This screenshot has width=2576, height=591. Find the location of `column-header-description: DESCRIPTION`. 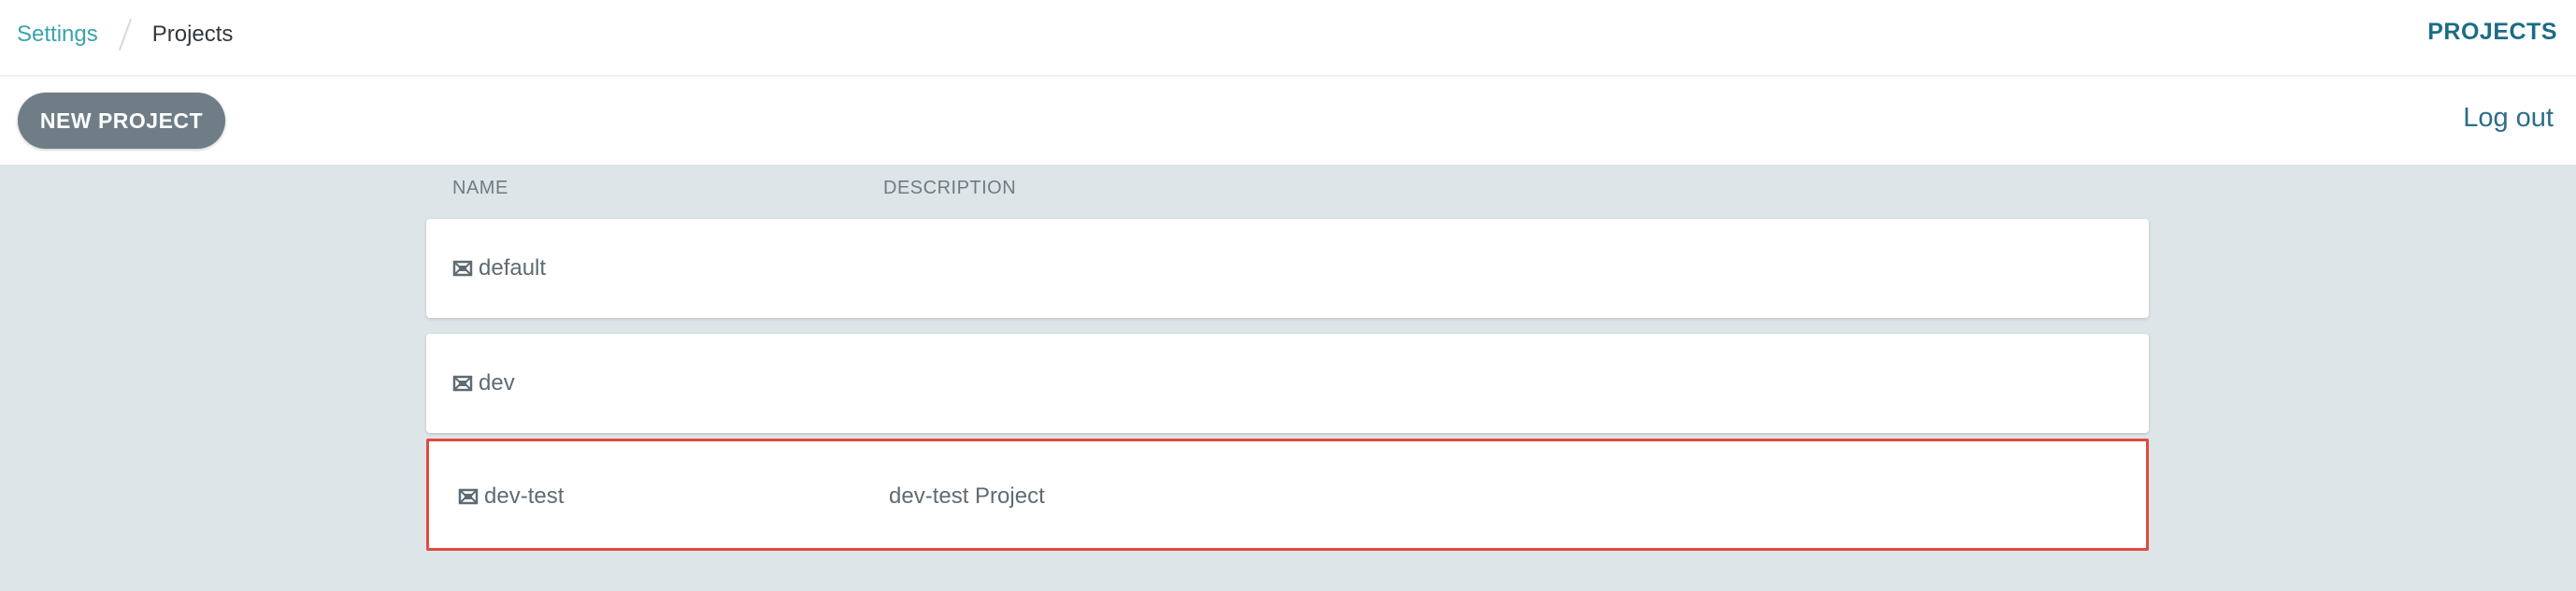

column-header-description: DESCRIPTION is located at coordinates (950, 188).